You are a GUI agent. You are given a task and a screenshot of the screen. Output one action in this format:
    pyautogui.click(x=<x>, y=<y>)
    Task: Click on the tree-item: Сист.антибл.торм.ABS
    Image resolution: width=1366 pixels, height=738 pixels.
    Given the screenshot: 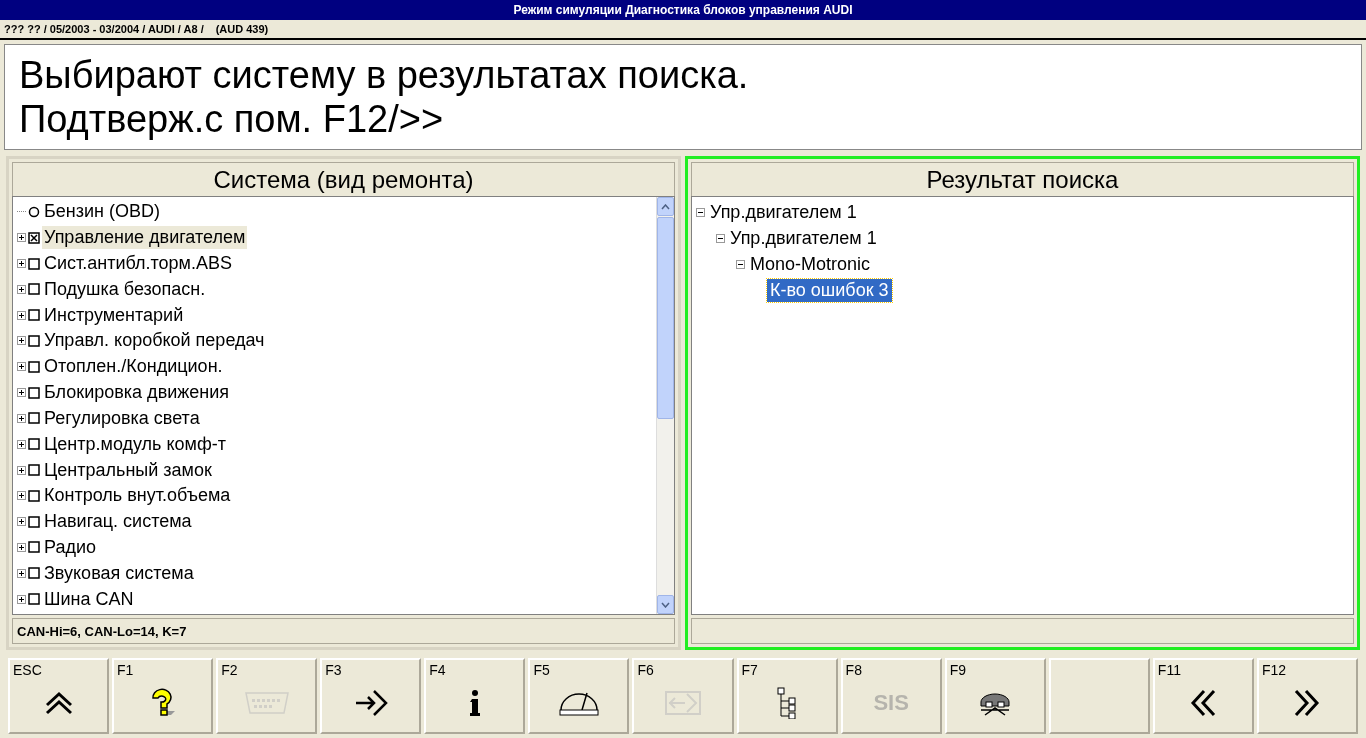 What is the action you would take?
    pyautogui.click(x=138, y=264)
    